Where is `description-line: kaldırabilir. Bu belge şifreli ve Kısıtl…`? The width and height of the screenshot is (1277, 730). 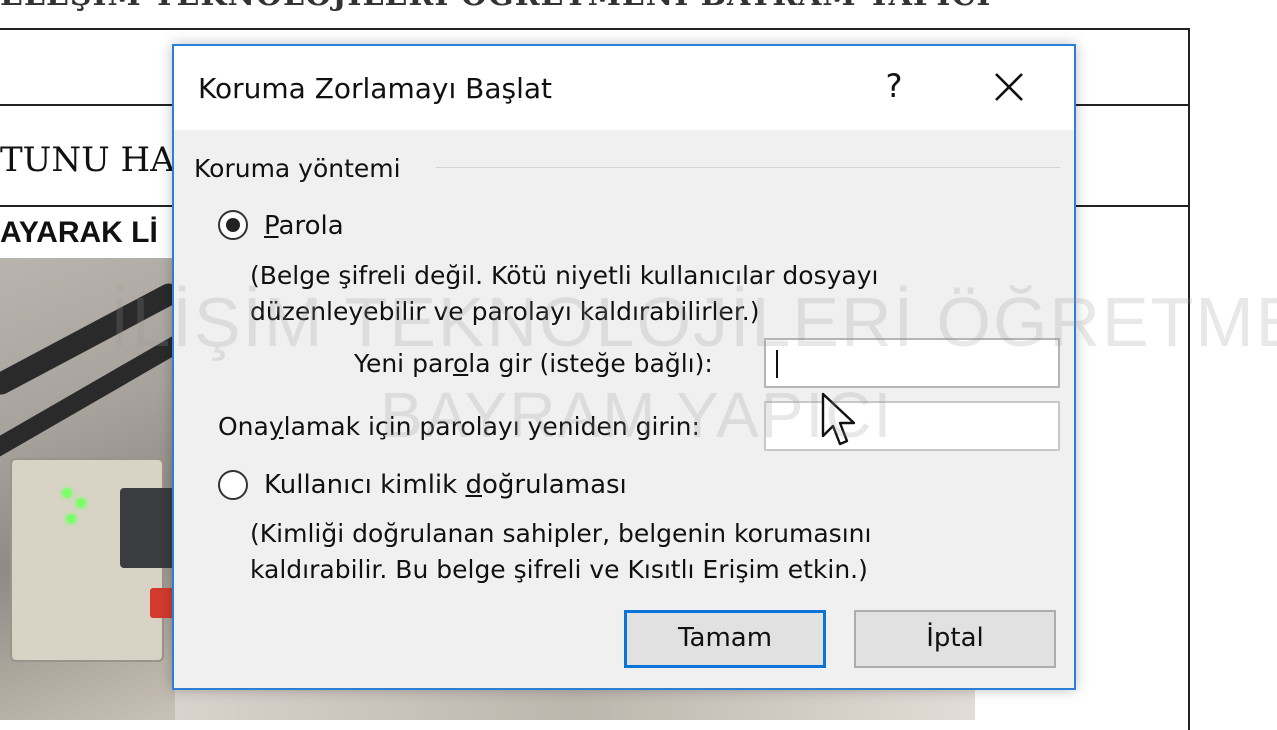
description-line: kaldırabilir. Bu belge şifreli ve Kısıtl… is located at coordinates (559, 569).